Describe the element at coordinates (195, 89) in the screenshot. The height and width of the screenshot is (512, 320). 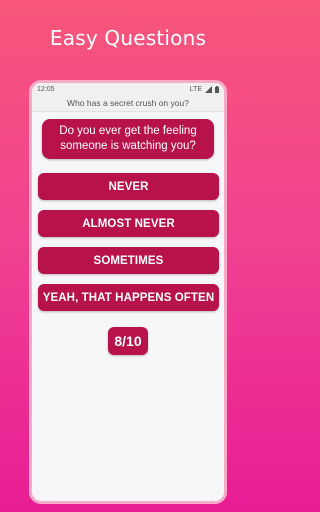
I see `network-label: LTE` at that location.